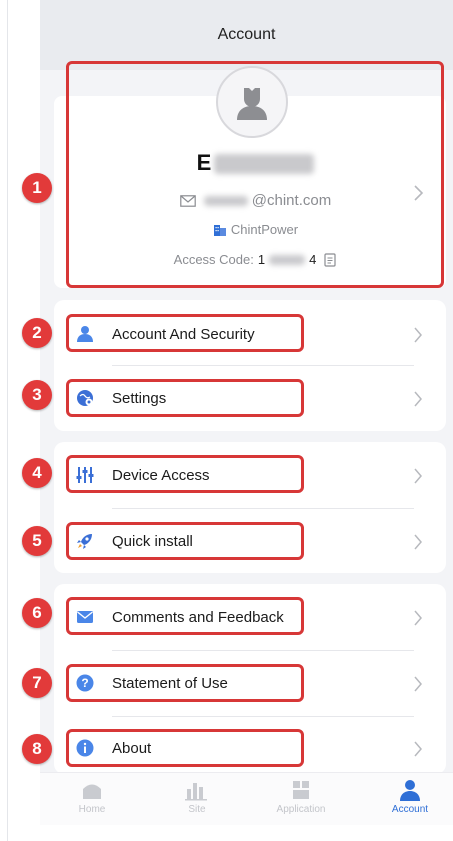  Describe the element at coordinates (410, 809) in the screenshot. I see `tab-label: Account` at that location.